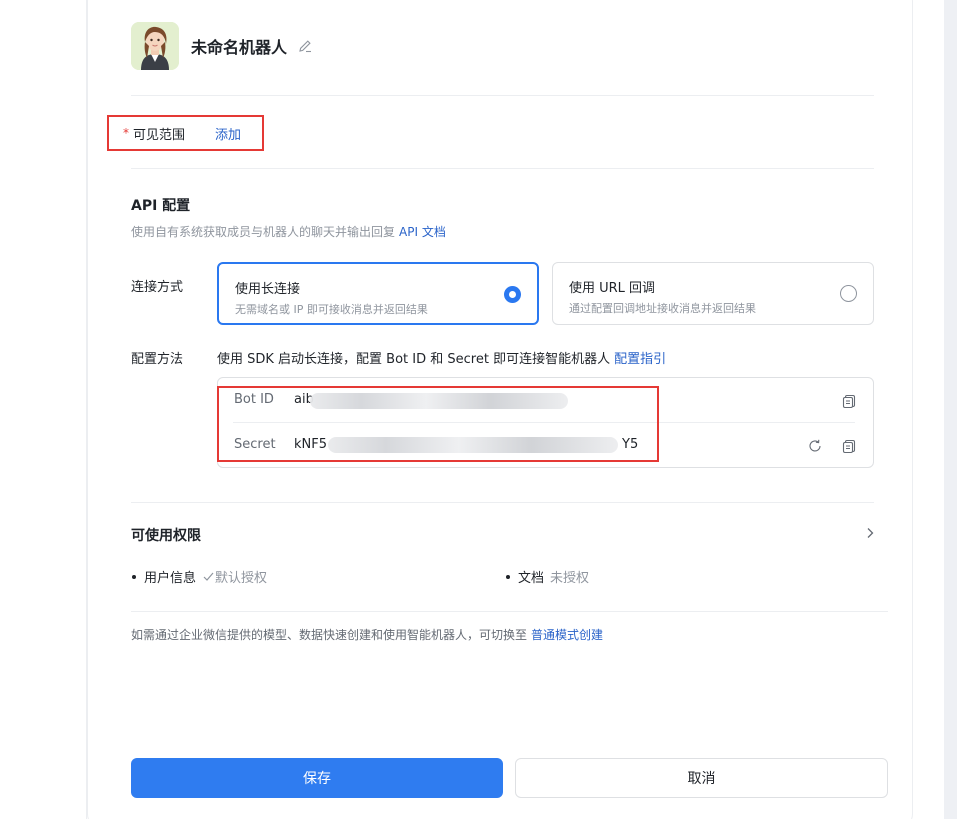 The width and height of the screenshot is (957, 819). What do you see at coordinates (640, 359) in the screenshot?
I see `config-guide-link: 配置指引` at bounding box center [640, 359].